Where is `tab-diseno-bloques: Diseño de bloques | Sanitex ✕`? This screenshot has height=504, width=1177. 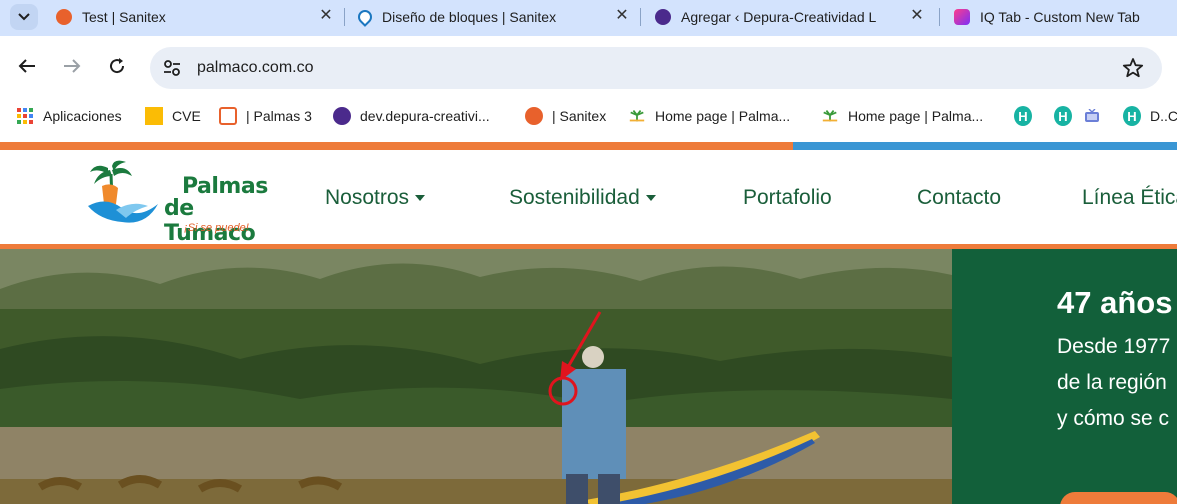
tab-diseno-bloques: Diseño de bloques | Sanitex ✕ is located at coordinates (496, 16).